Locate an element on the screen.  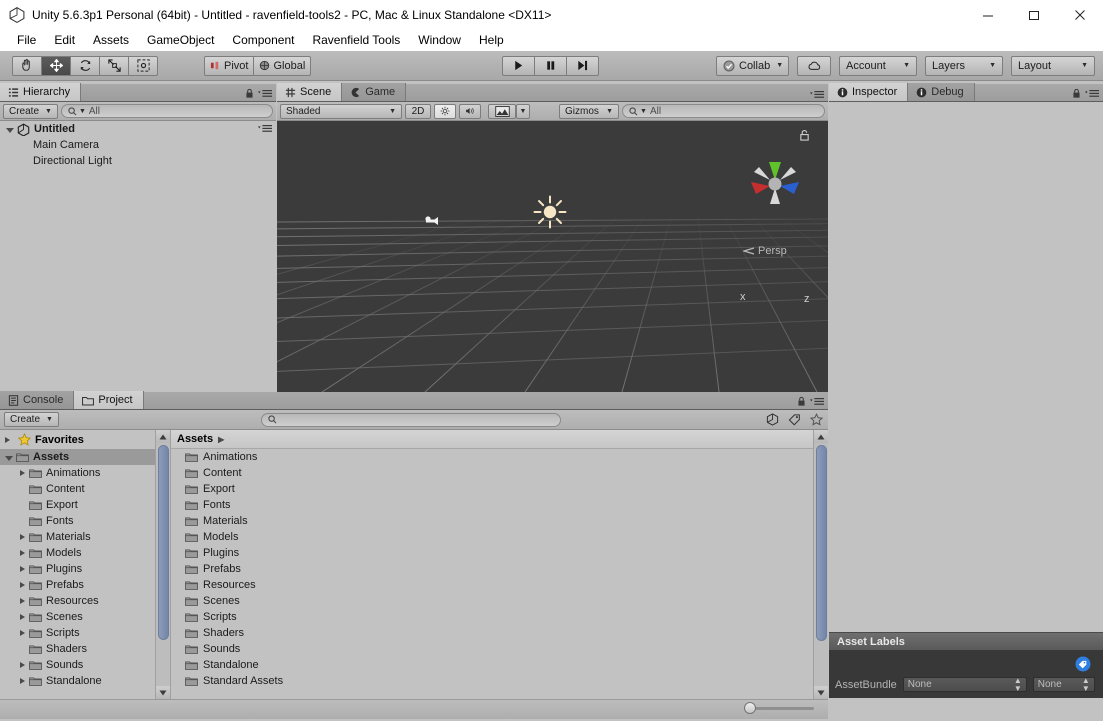
global-toggle-button: Global is located at coordinates (282, 65).